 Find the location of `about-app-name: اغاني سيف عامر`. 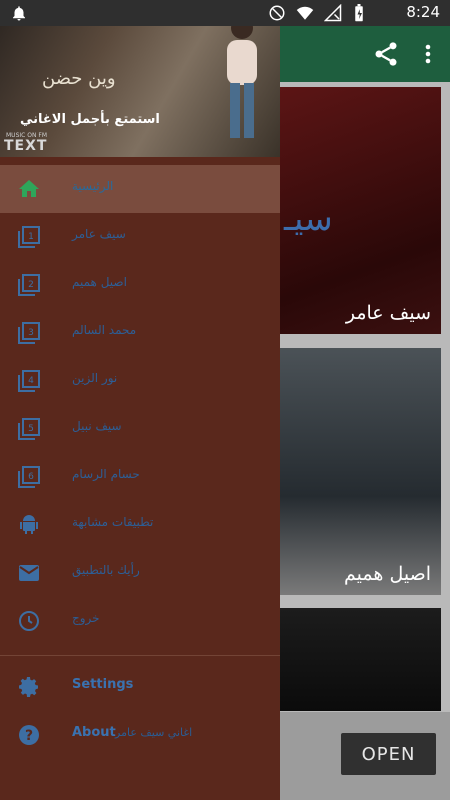

about-app-name: اغاني سيف عامر is located at coordinates (154, 732).